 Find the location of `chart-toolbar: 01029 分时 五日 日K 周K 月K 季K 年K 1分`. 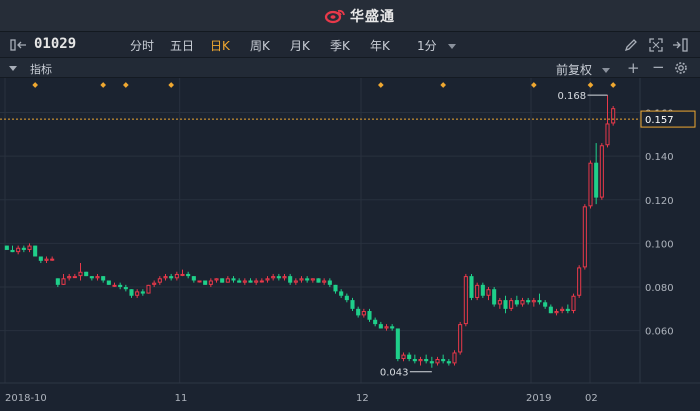

chart-toolbar: 01029 分时 五日 日K 周K 月K 季K 年K 1分 is located at coordinates (350, 45).